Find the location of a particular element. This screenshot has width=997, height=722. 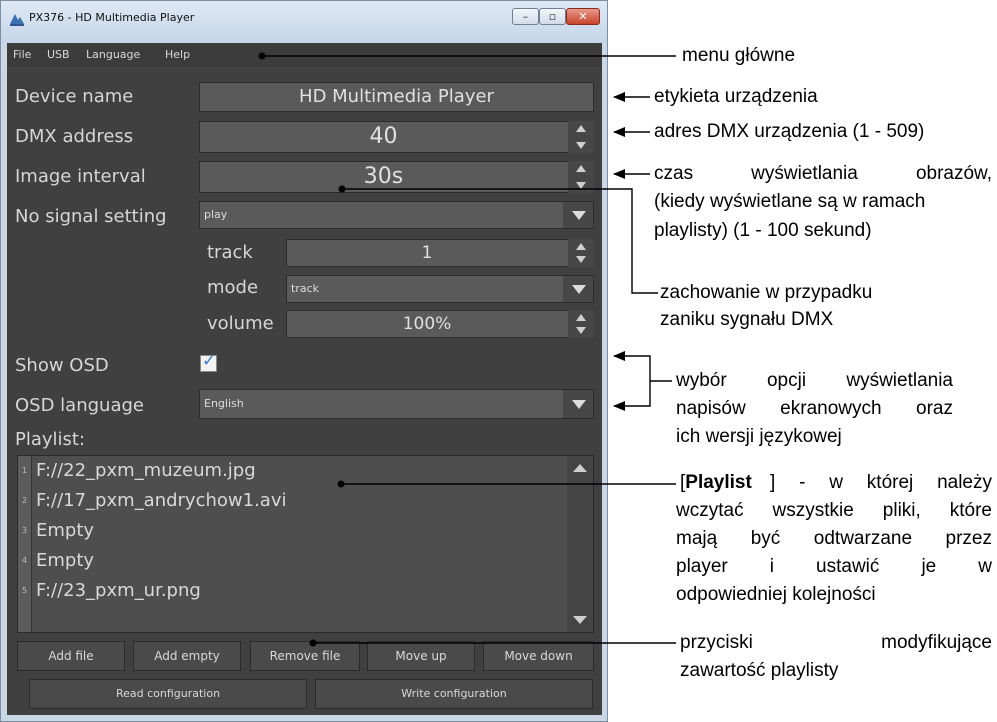

dmx-address-label: DMX address is located at coordinates (74, 136).